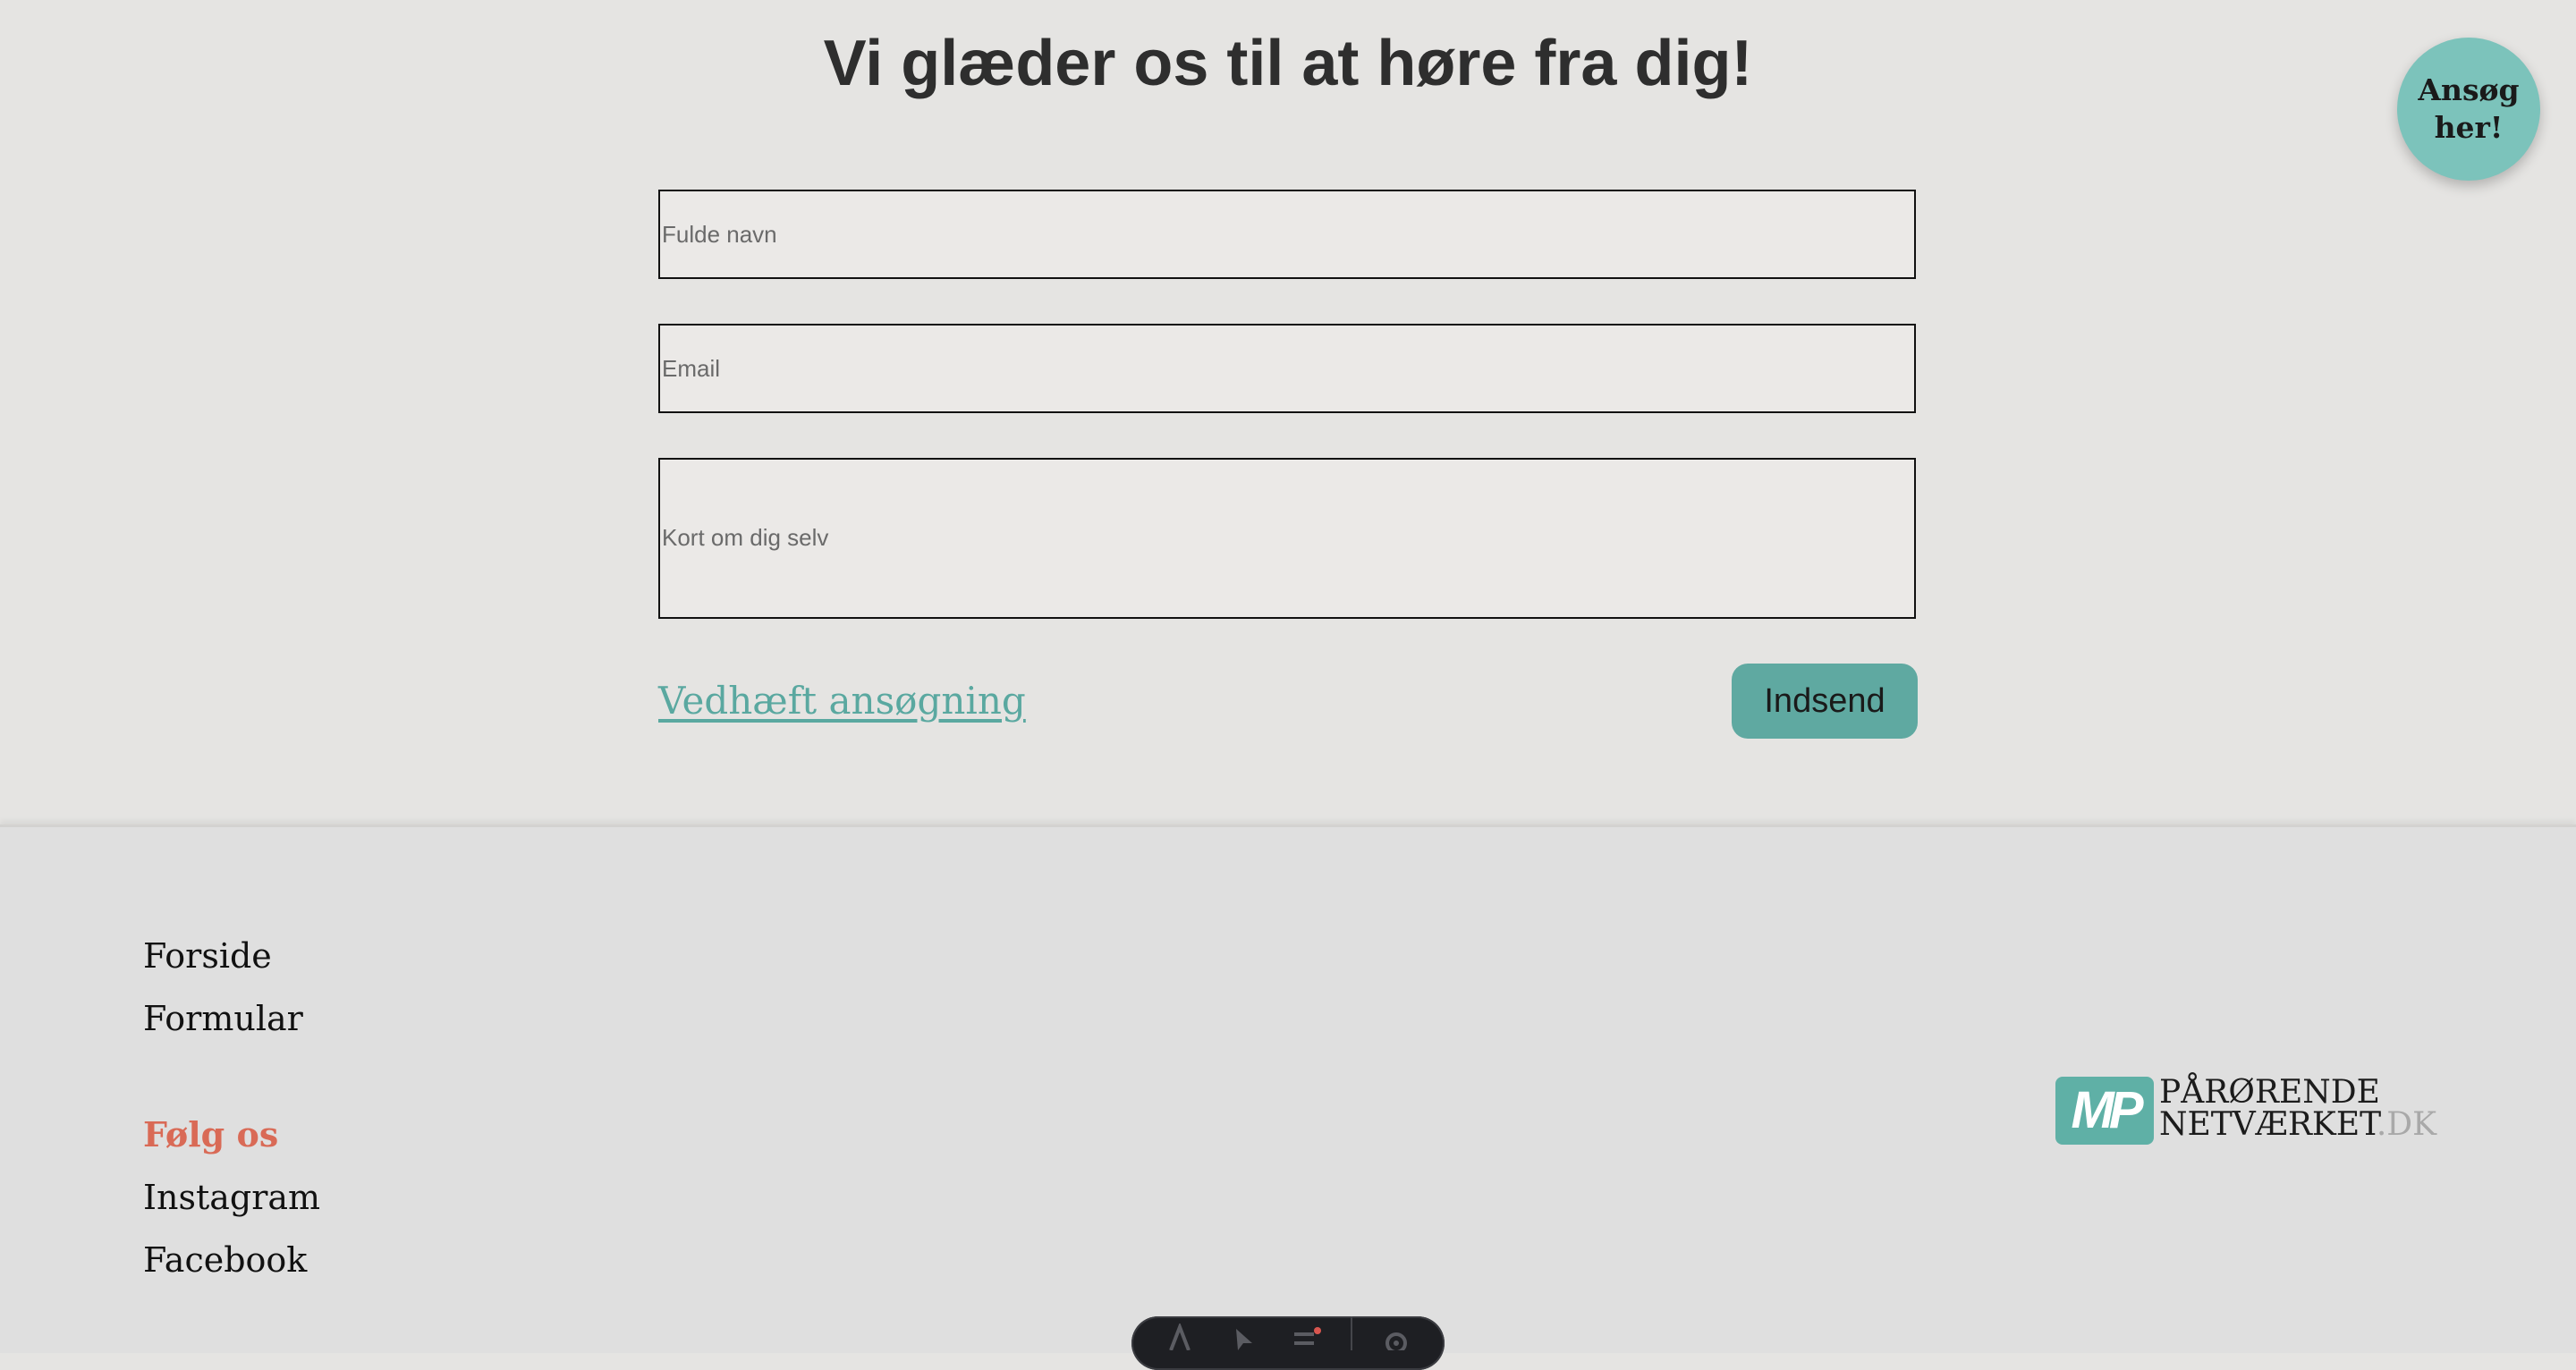 The height and width of the screenshot is (1370, 2576). I want to click on full-name-input, so click(1287, 234).